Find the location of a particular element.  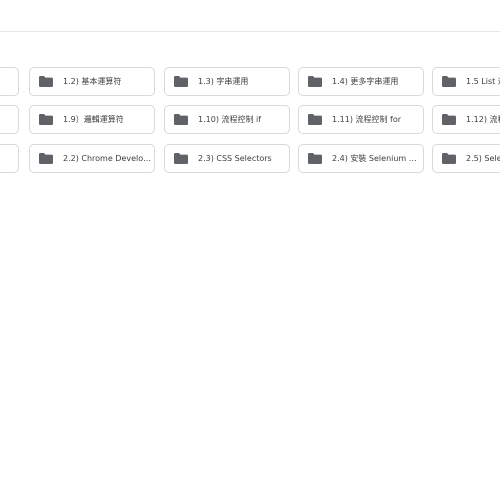

folder-item: 1.11) 流程控制 for is located at coordinates (361, 119).